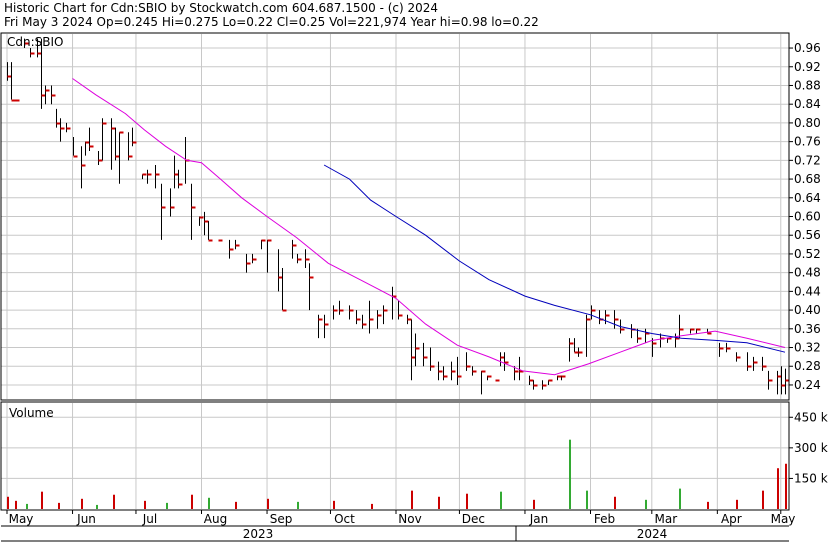  What do you see at coordinates (149, 519) in the screenshot?
I see `month-label: Jul` at bounding box center [149, 519].